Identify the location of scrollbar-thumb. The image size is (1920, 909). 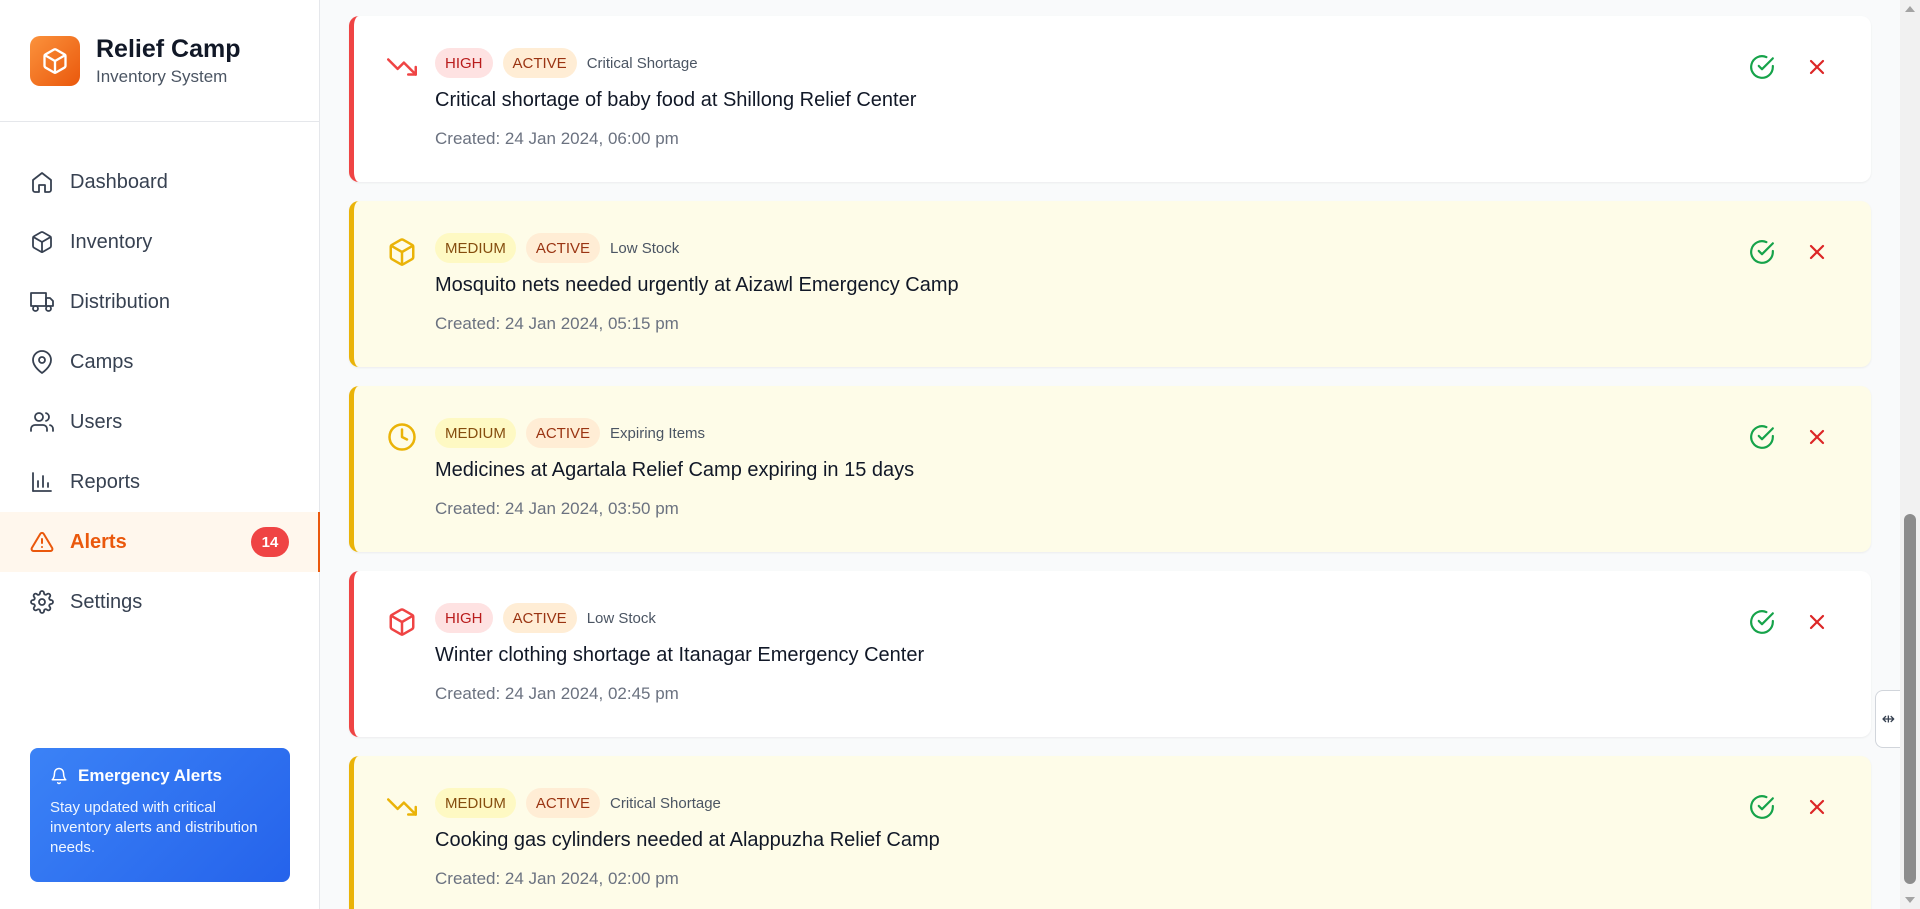
(1910, 699).